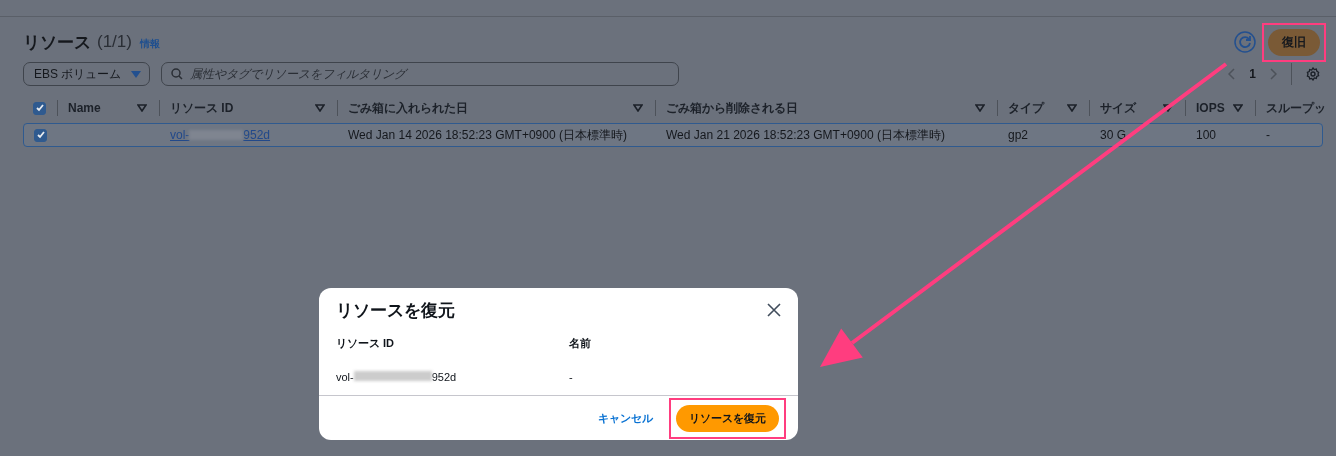  Describe the element at coordinates (220, 135) in the screenshot. I see `resource-id-link: vol- 952d` at that location.